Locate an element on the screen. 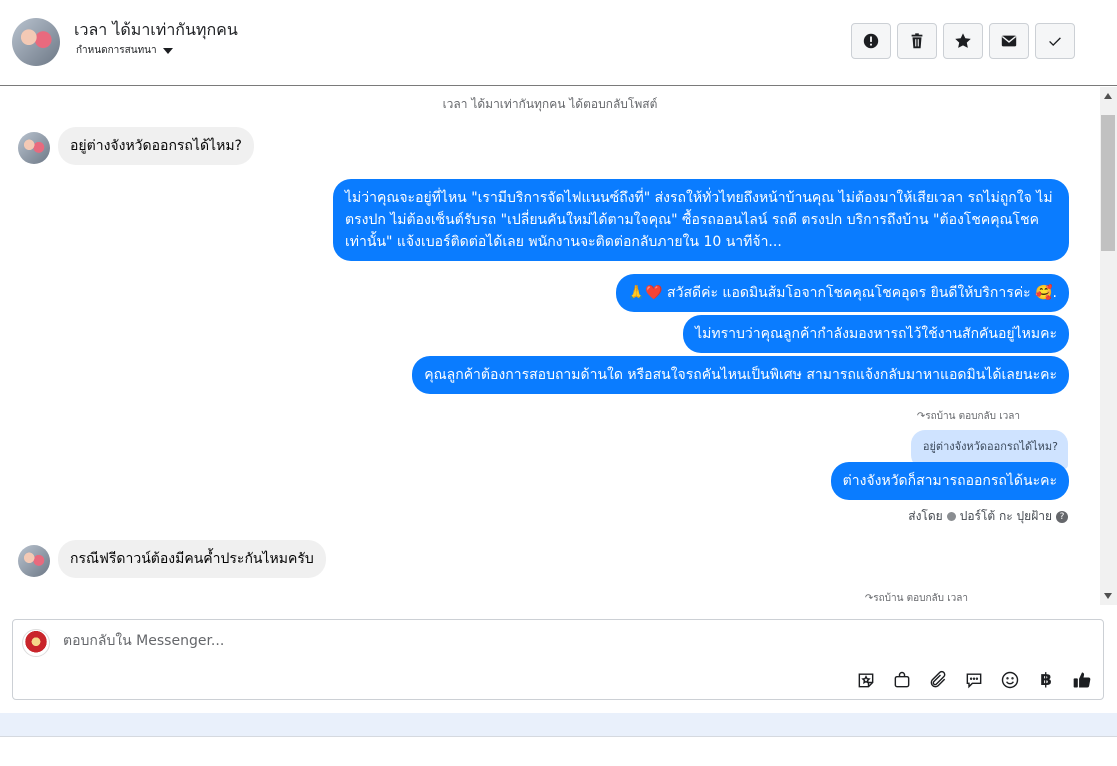  sent-by-label: ส่งโดย is located at coordinates (925, 516).